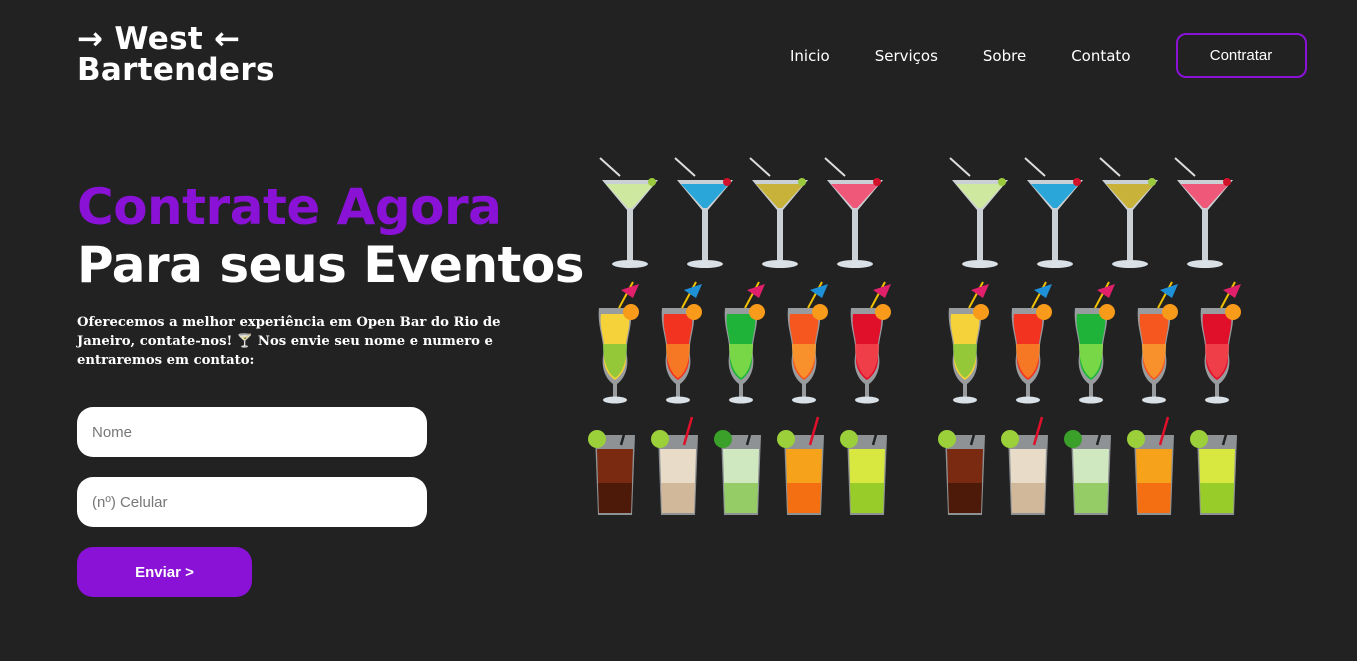 This screenshot has width=1357, height=661. I want to click on phone-input, so click(252, 502).